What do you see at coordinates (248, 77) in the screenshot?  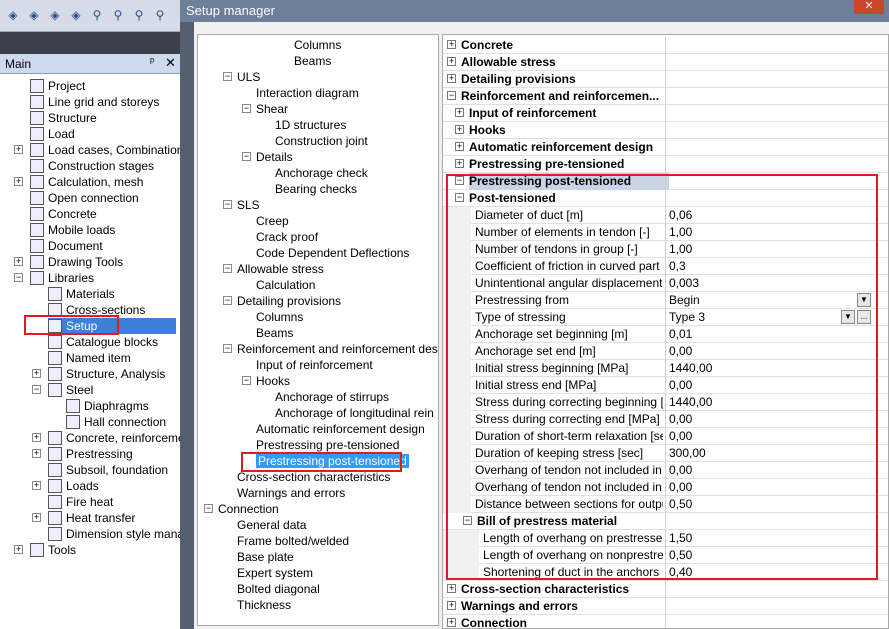 I see `setup-tree-item: ULS` at bounding box center [248, 77].